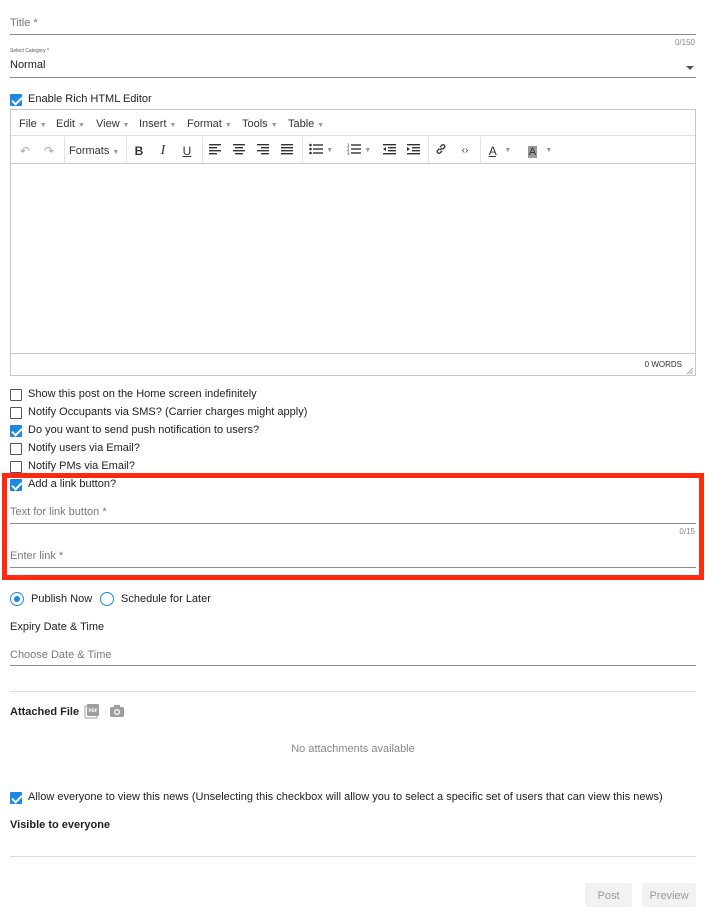 Image resolution: width=705 pixels, height=918 pixels. I want to click on category-underline, so click(353, 77).